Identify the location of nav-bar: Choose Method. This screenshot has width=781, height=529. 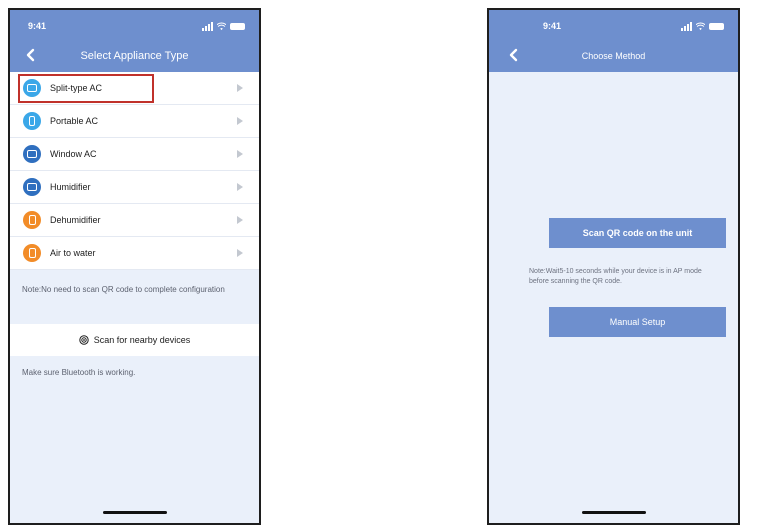
(613, 56).